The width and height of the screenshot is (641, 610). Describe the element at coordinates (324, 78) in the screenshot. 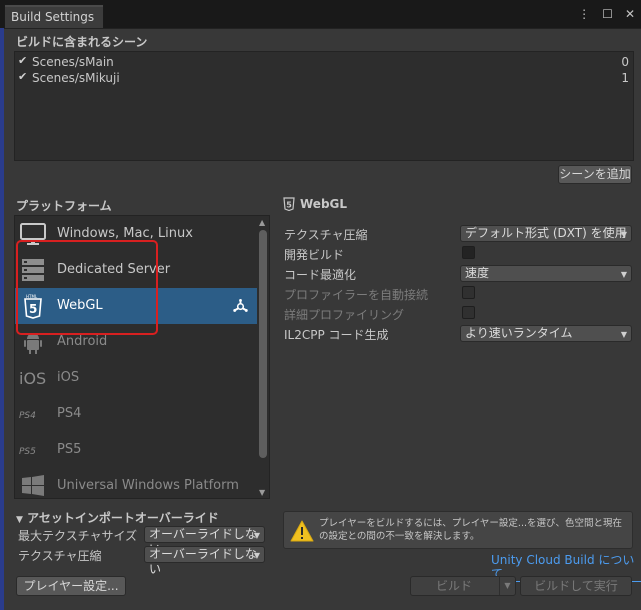

I see `scene-row: ✔ Scenes/sMikuji 1` at that location.